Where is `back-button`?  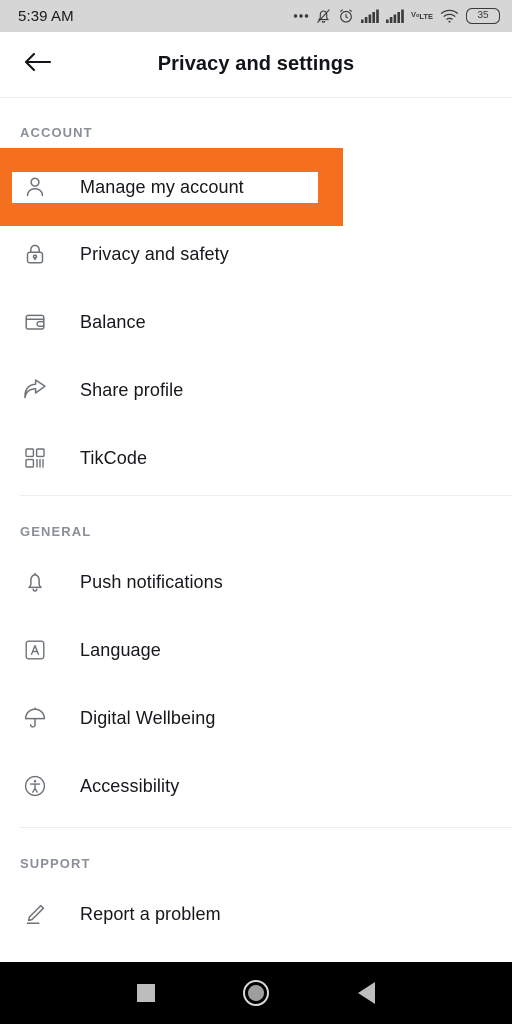
back-button is located at coordinates (38, 65).